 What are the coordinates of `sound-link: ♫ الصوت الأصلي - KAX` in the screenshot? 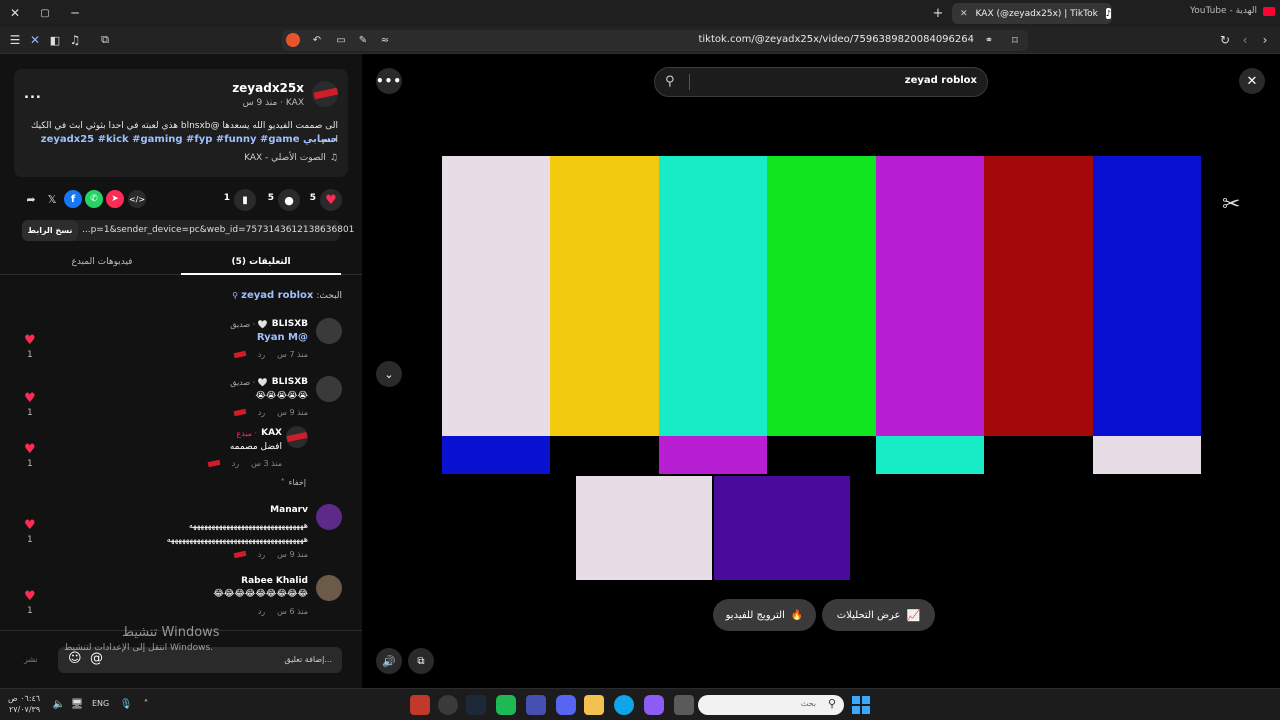 It's located at (291, 158).